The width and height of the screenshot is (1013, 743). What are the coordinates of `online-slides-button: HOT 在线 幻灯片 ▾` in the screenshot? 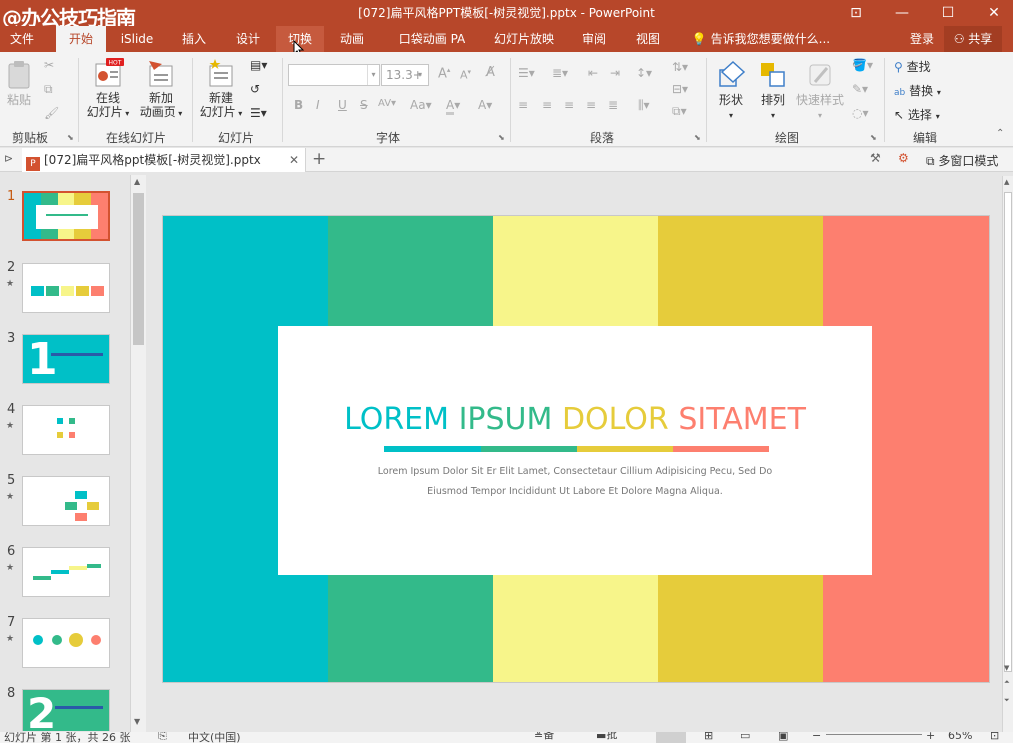 It's located at (108, 89).